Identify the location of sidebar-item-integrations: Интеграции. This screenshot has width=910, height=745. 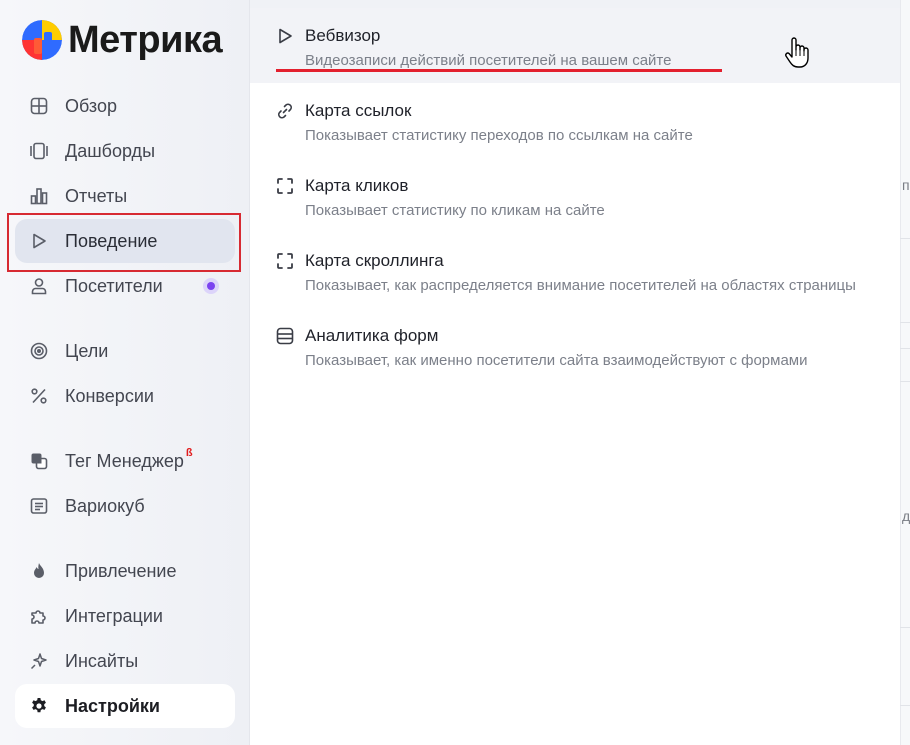
(125, 616).